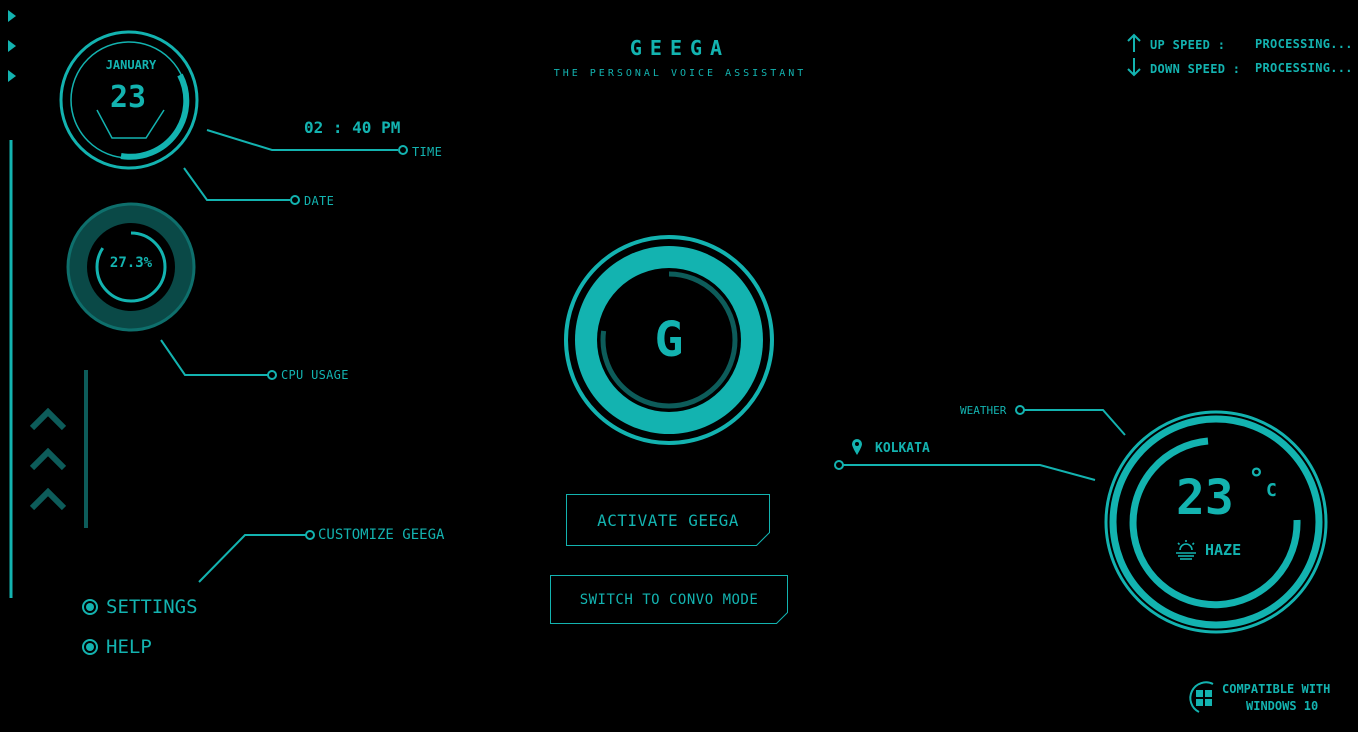 The width and height of the screenshot is (1358, 732). I want to click on activate-button: ACTIVATE GEEGA, so click(668, 520).